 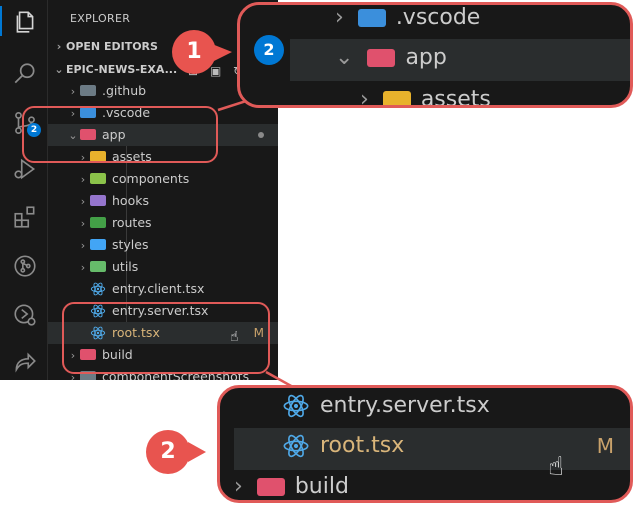 I want to click on zoom-item-vscode: › .vscode, so click(x=408, y=17).